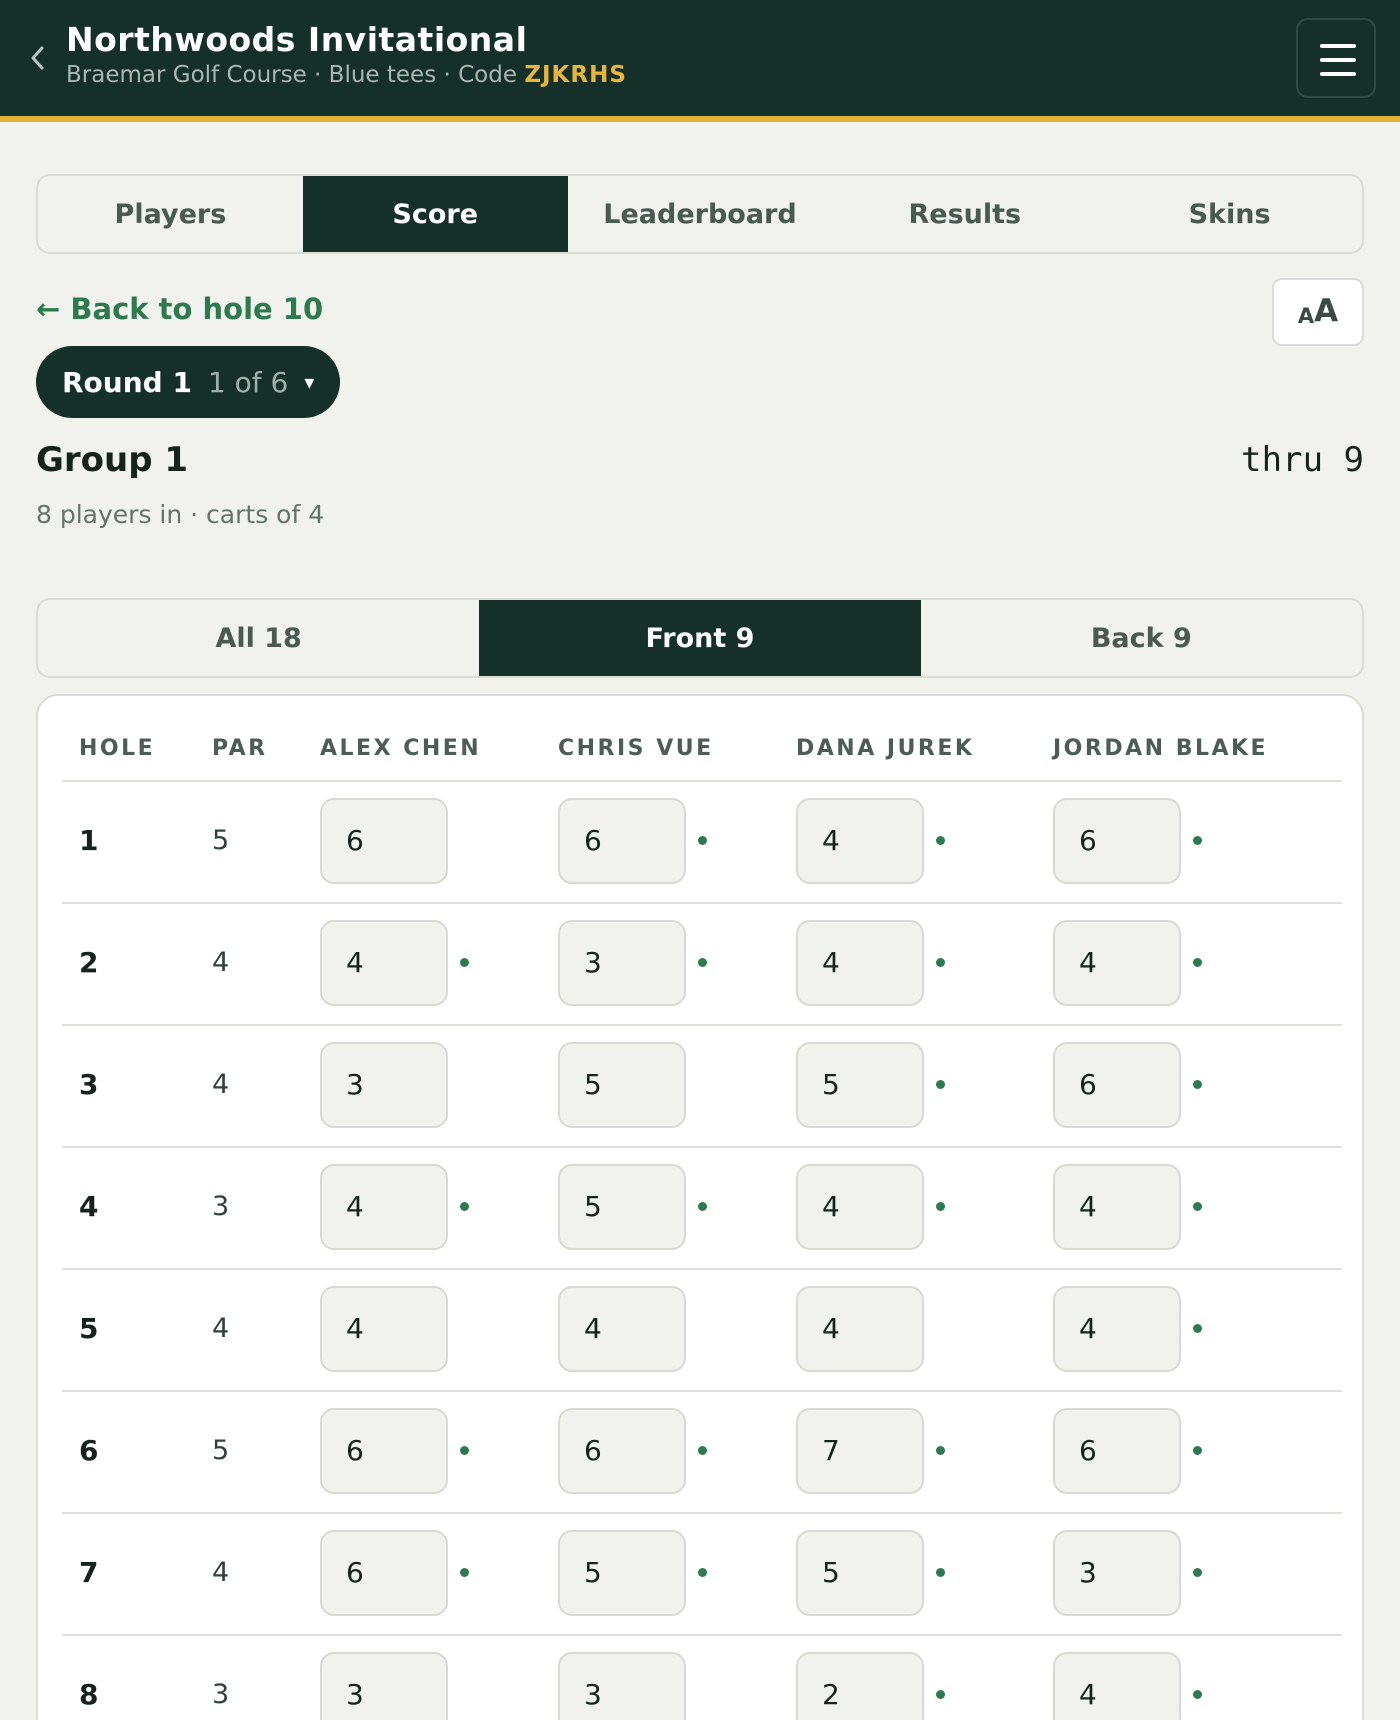  I want to click on table-row: 7 4 6 5 5 3, so click(702, 1575).